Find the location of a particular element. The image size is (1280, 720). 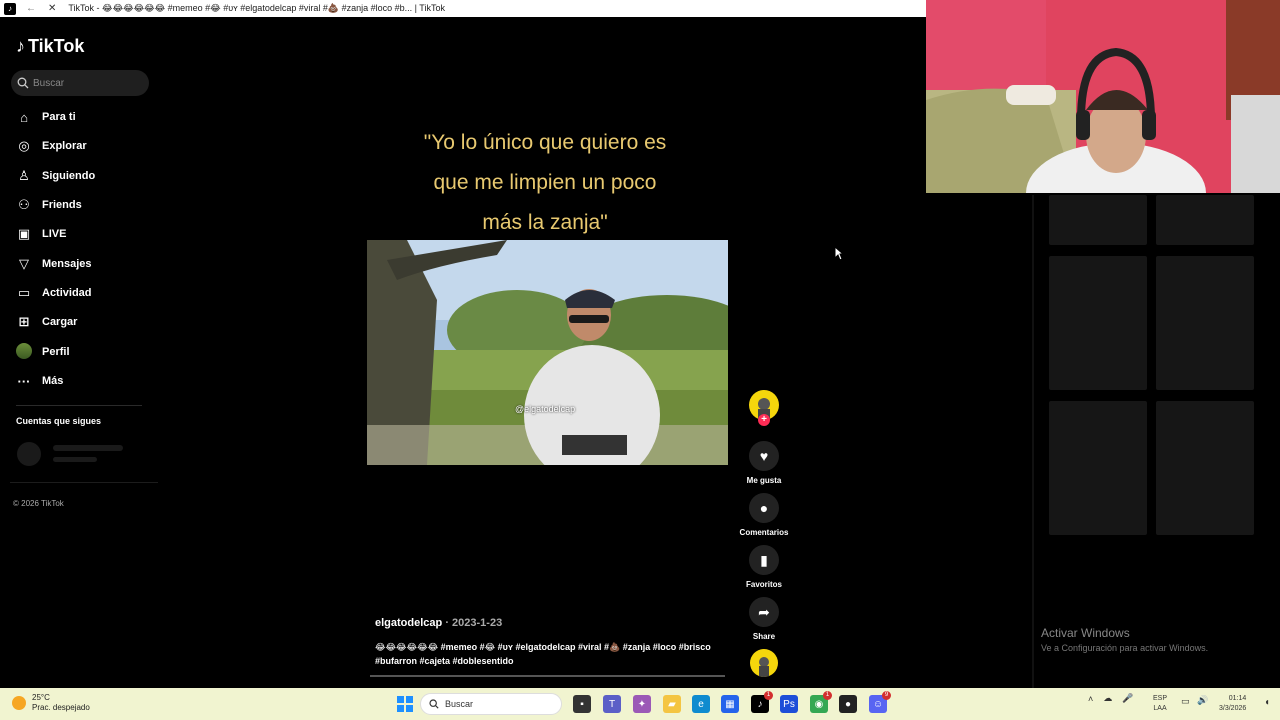

activate-windows-title: Activar Windows is located at coordinates (1085, 633).